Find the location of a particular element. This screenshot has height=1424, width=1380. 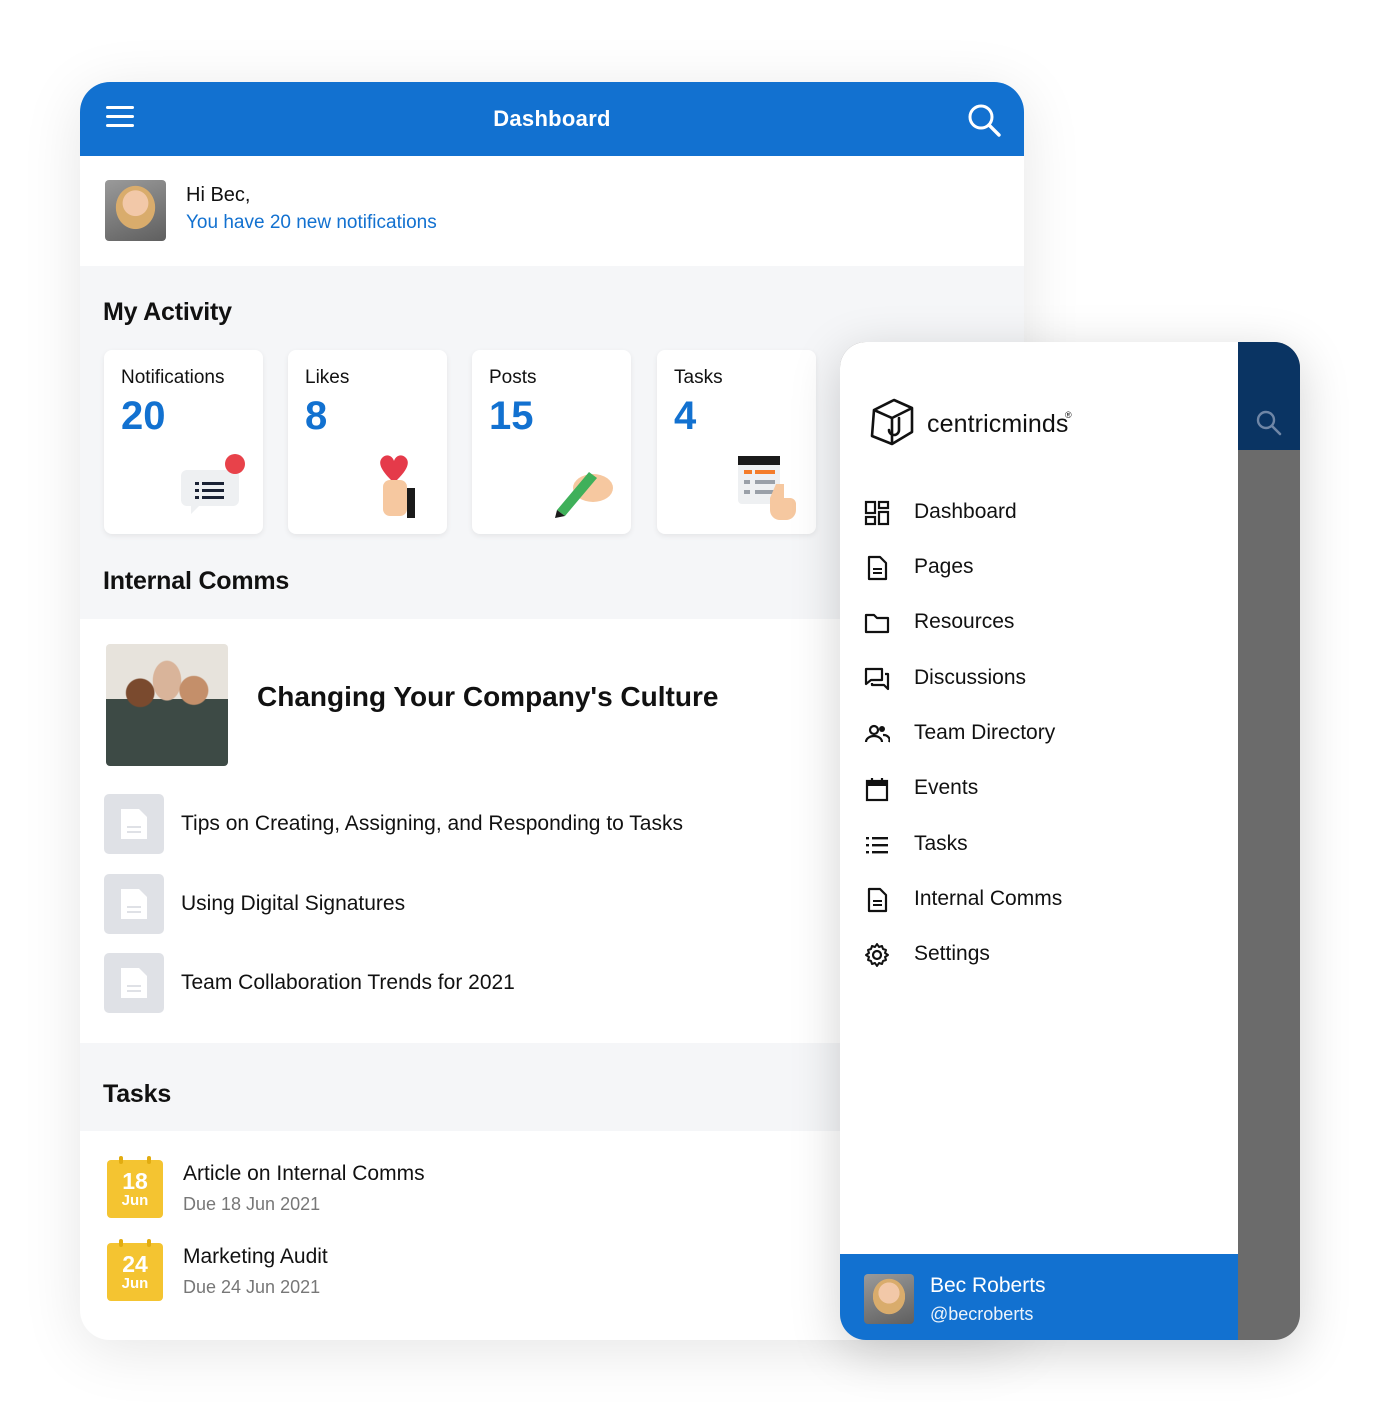

card-label: Posts is located at coordinates (513, 377).